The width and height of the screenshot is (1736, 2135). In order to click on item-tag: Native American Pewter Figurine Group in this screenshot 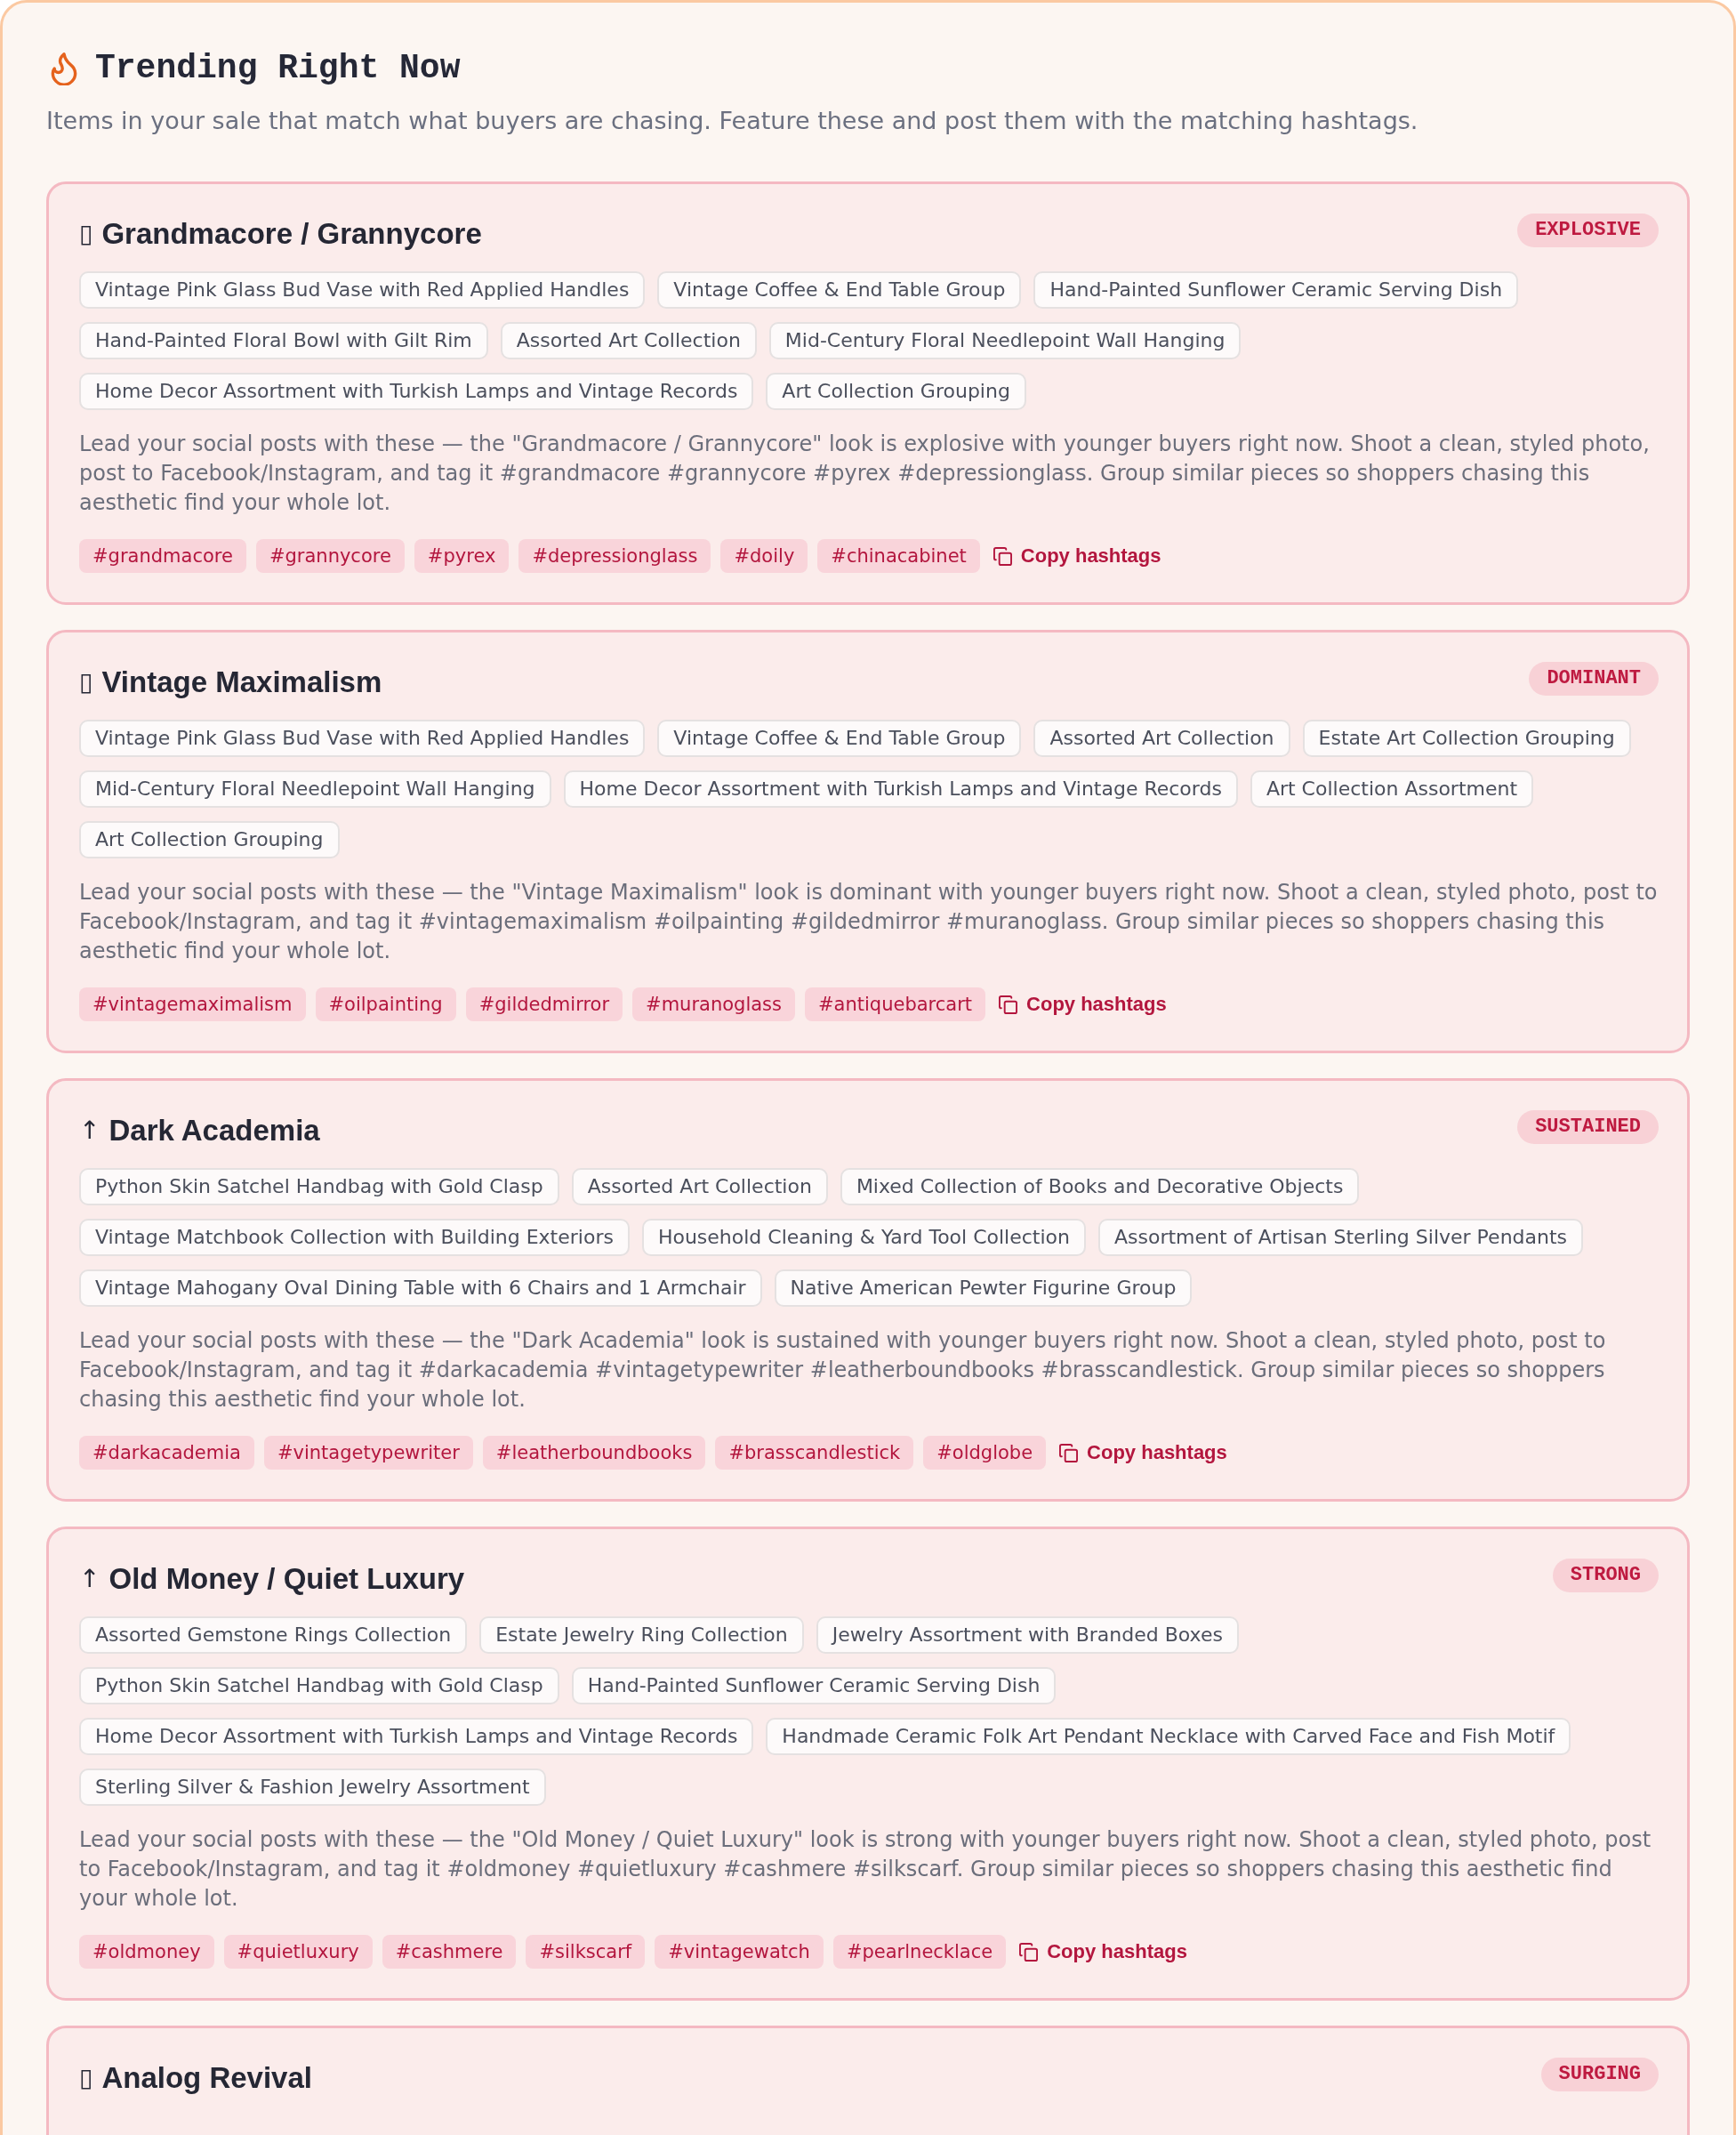, I will do `click(984, 1288)`.